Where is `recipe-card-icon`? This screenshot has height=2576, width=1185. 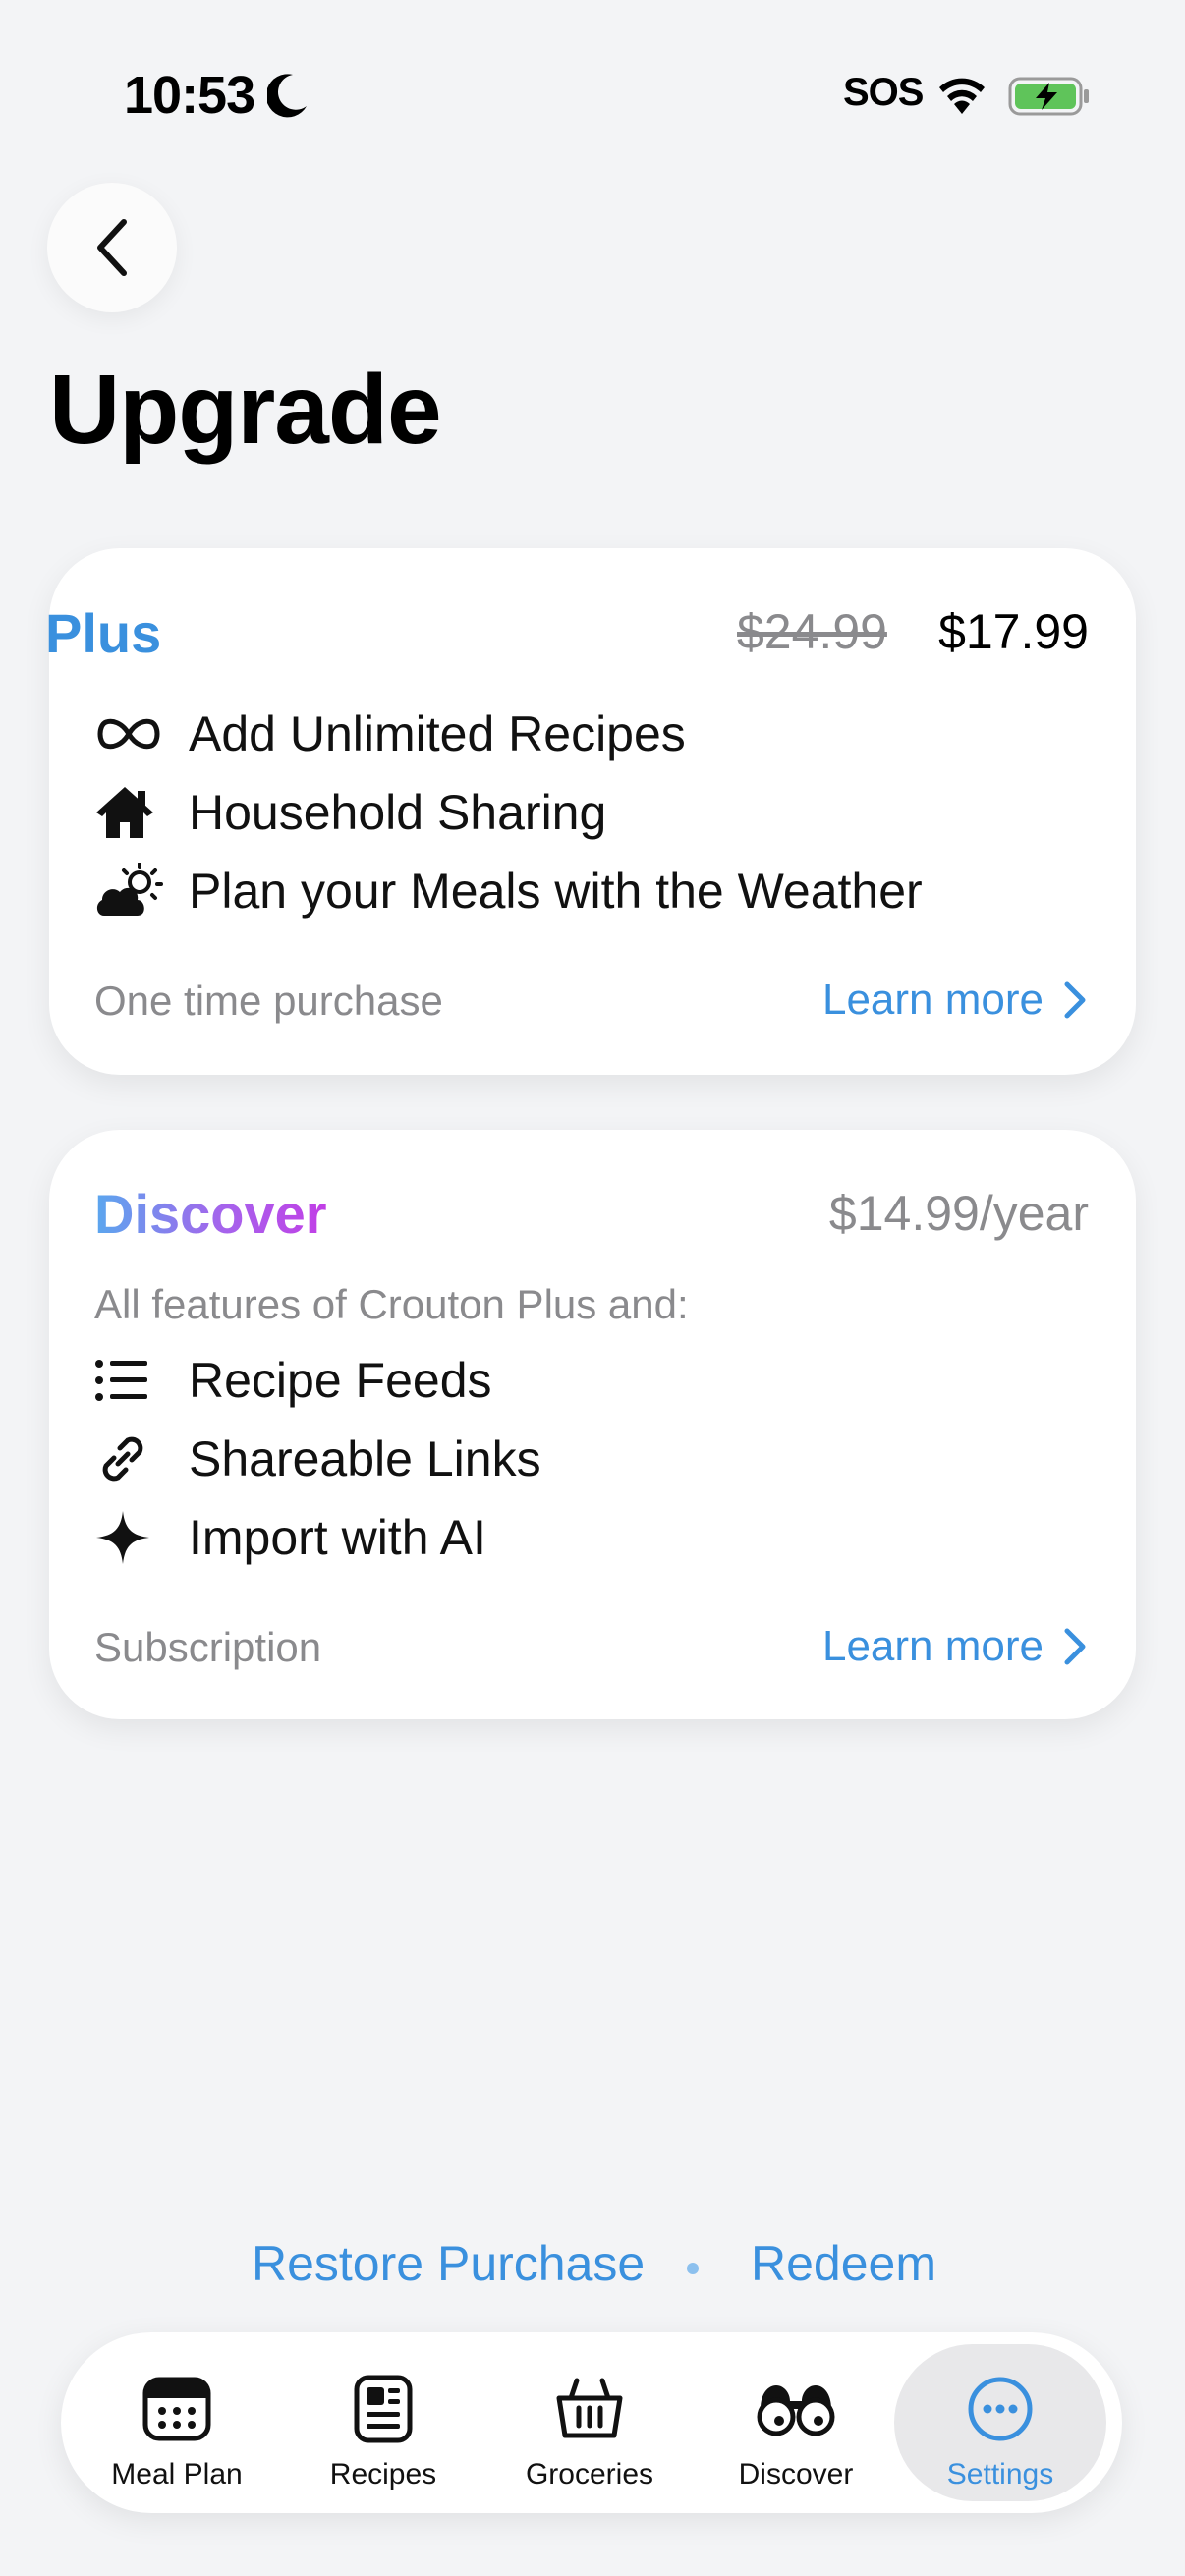 recipe-card-icon is located at coordinates (384, 2409).